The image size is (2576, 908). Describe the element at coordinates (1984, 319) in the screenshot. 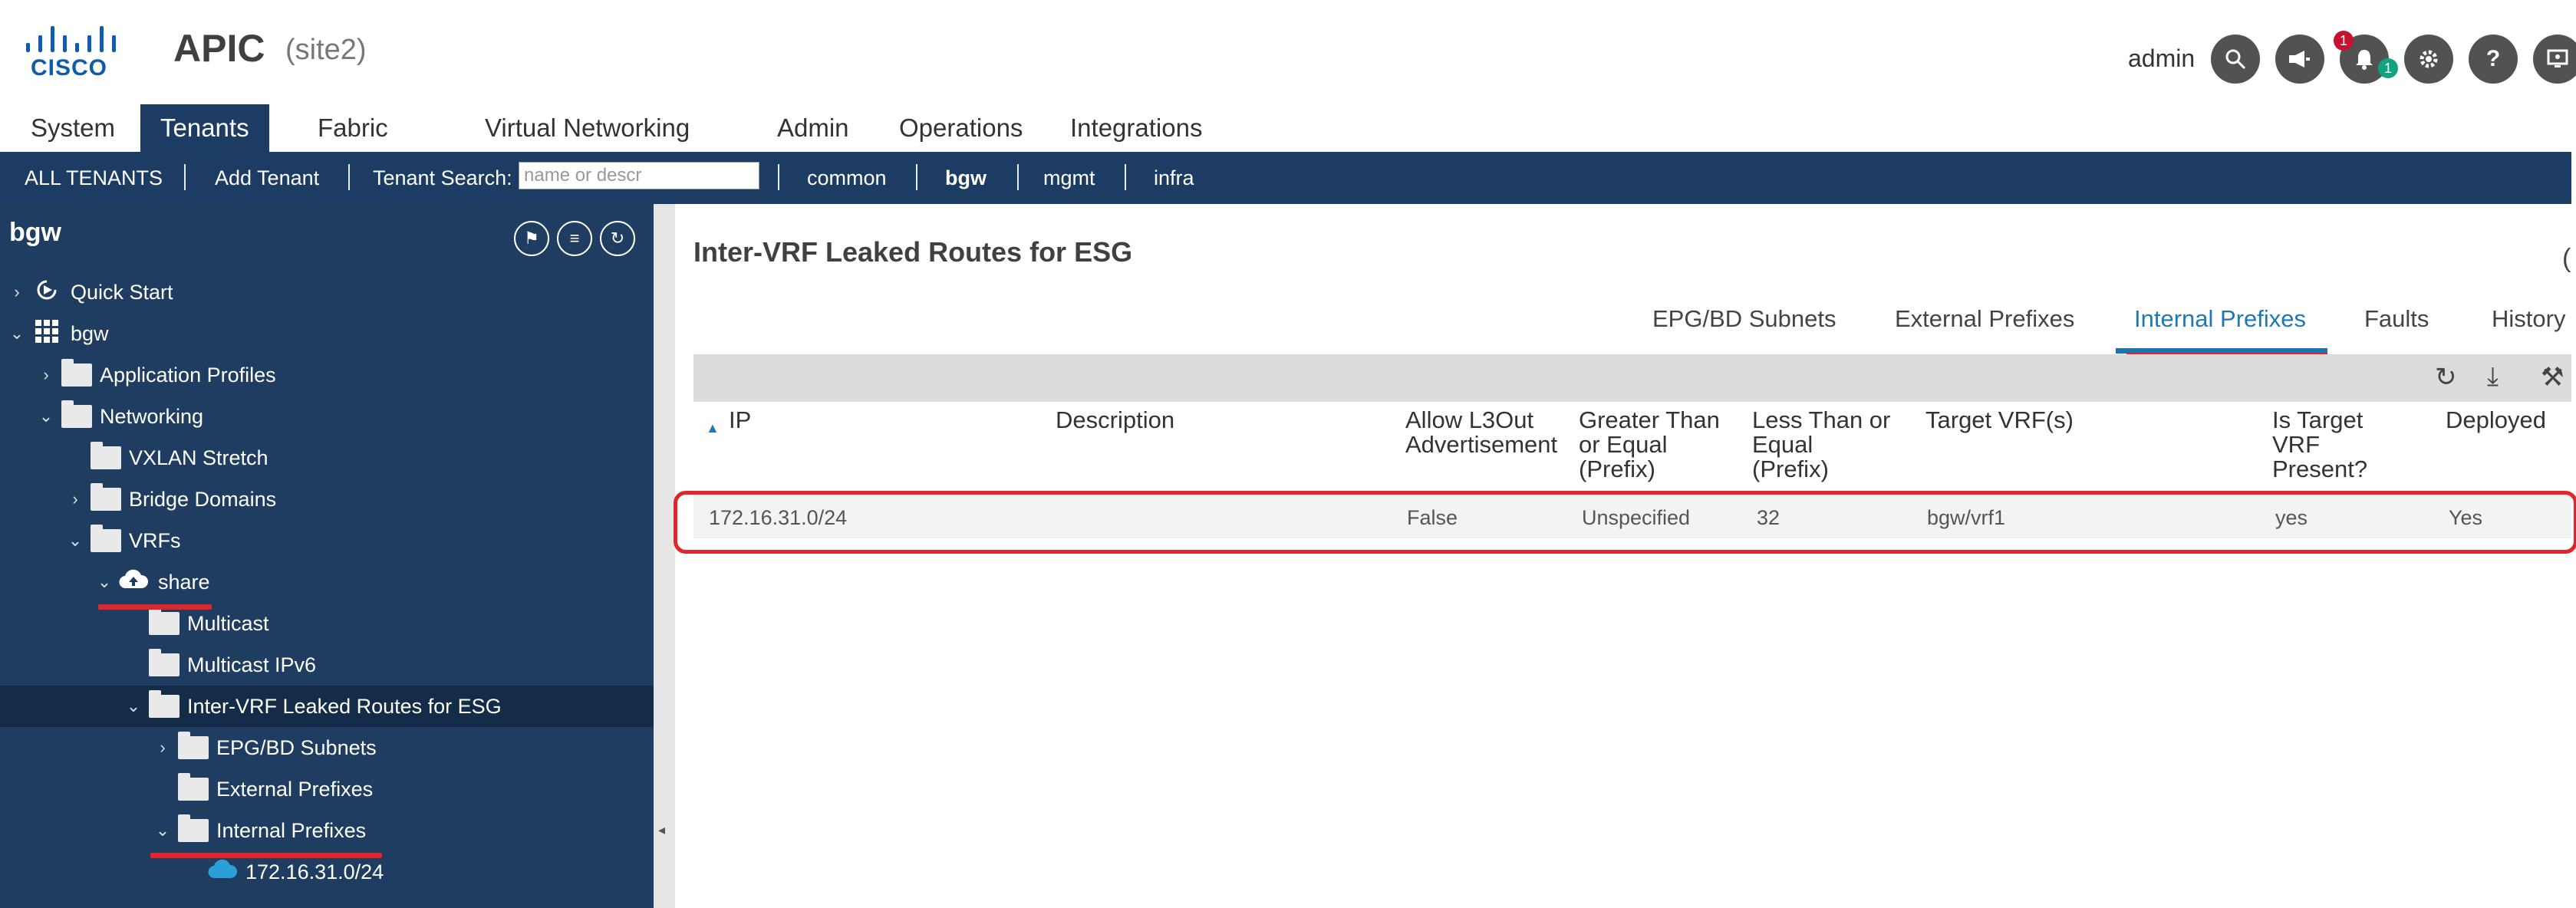

I see `tab-external-prefixes: External Prefixes` at that location.